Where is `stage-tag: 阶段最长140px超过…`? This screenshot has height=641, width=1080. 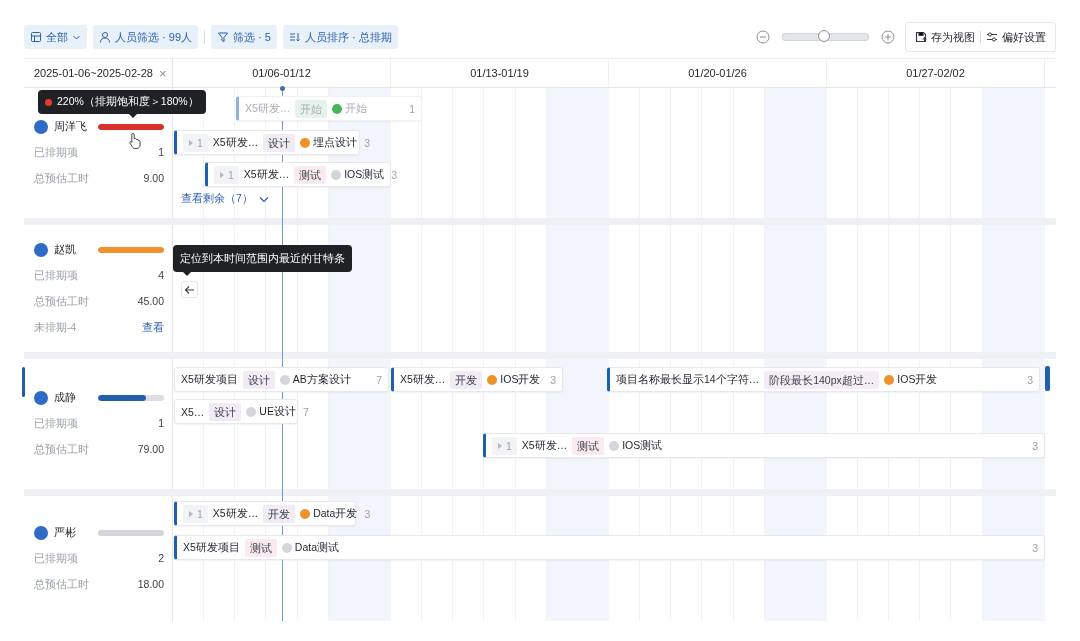
stage-tag: 阶段最长140px超过… is located at coordinates (822, 379).